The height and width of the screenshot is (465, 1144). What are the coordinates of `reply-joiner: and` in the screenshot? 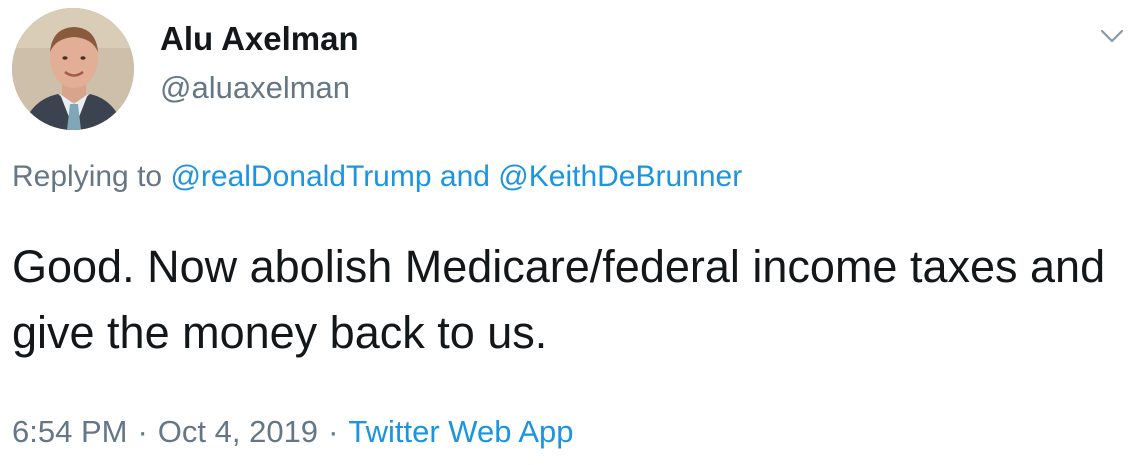 It's located at (464, 176).